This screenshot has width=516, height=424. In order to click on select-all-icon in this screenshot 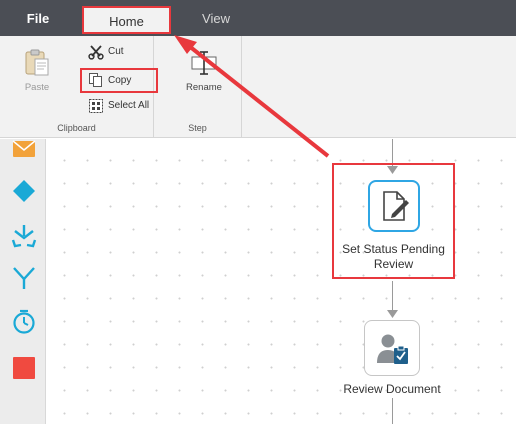, I will do `click(96, 106)`.